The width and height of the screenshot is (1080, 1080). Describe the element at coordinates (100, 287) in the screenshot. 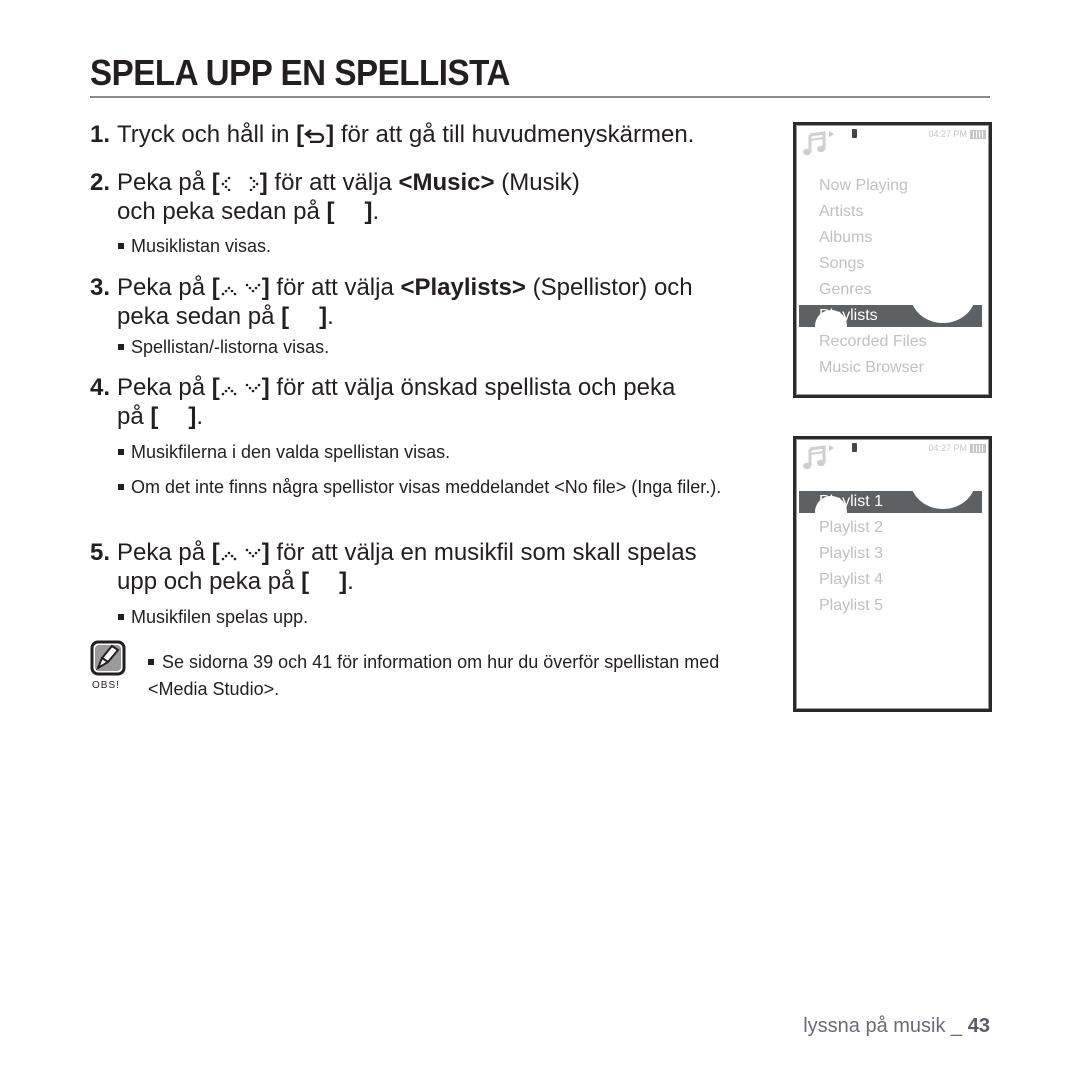

I see `step-number: 3.` at that location.